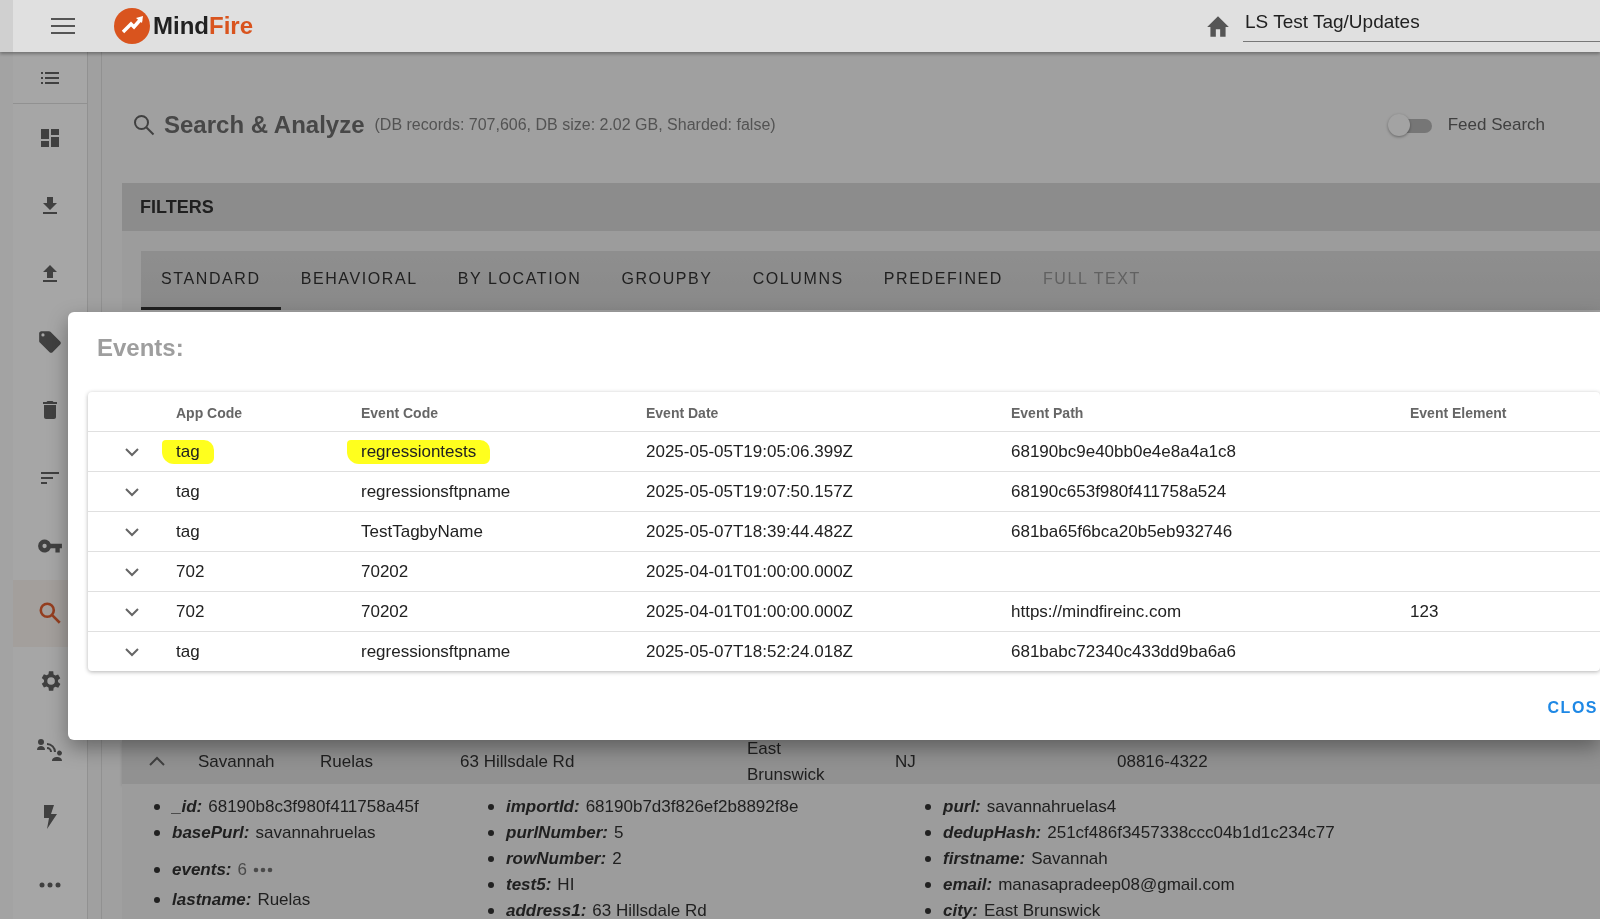 The image size is (1600, 919). I want to click on record-cell-text: Savannah, so click(236, 762).